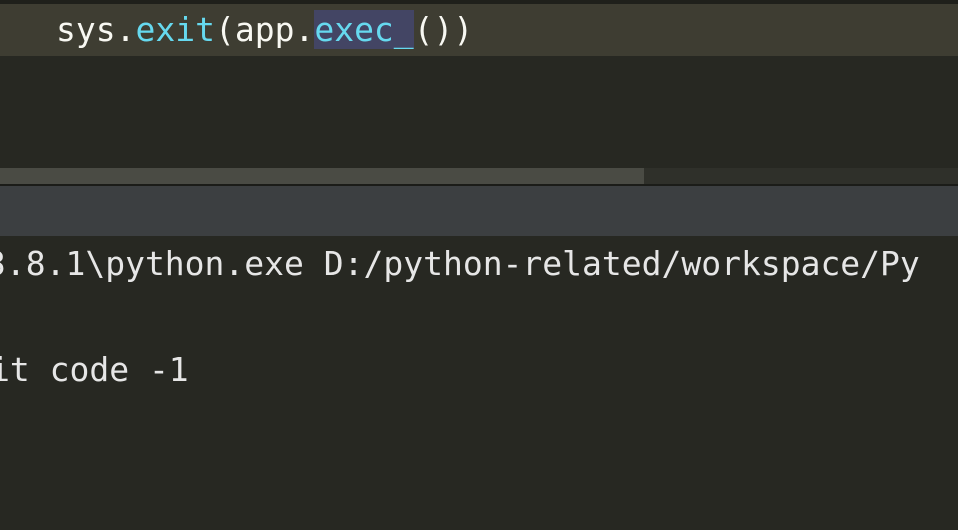  What do you see at coordinates (479, 211) in the screenshot?
I see `run-tool-window-header` at bounding box center [479, 211].